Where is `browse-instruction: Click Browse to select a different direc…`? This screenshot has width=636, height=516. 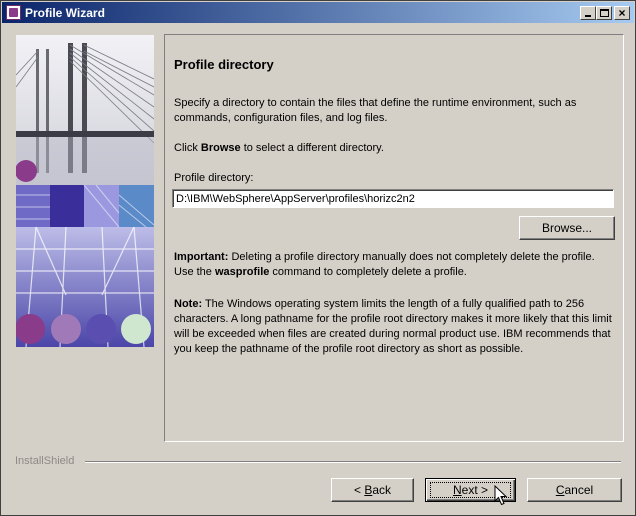
browse-instruction: Click Browse to select a different direc… is located at coordinates (279, 148).